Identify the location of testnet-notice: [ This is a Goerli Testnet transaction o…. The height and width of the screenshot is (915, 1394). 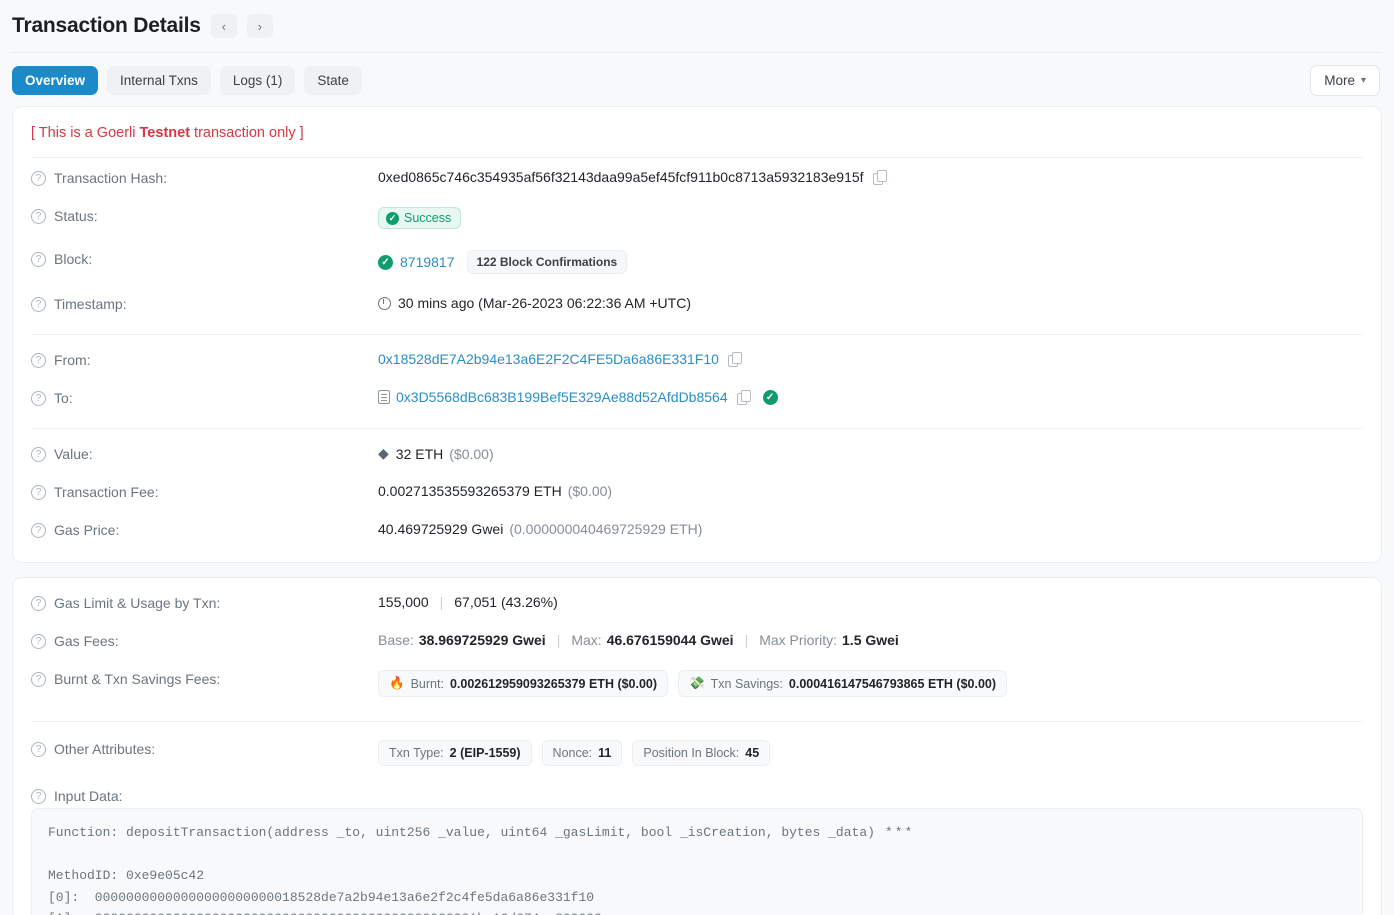
(697, 132).